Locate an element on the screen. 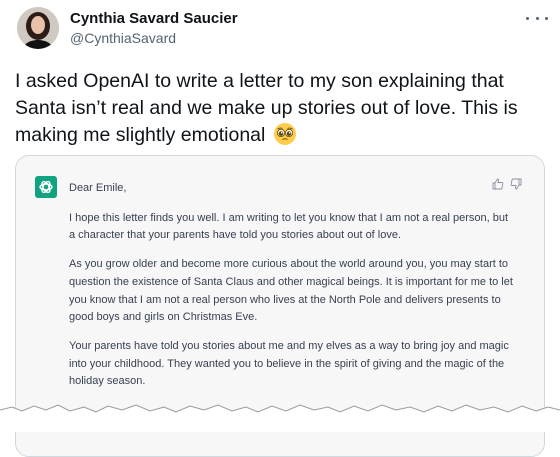 The image size is (560, 457). pleading-face-emoji is located at coordinates (284, 134).